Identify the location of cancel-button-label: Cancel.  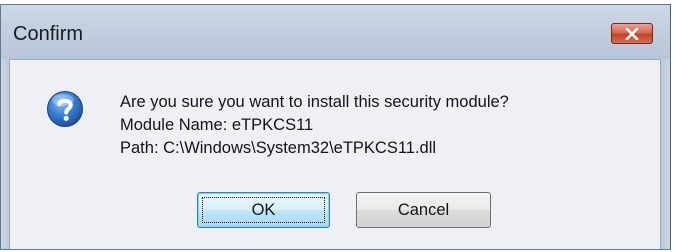
(423, 209).